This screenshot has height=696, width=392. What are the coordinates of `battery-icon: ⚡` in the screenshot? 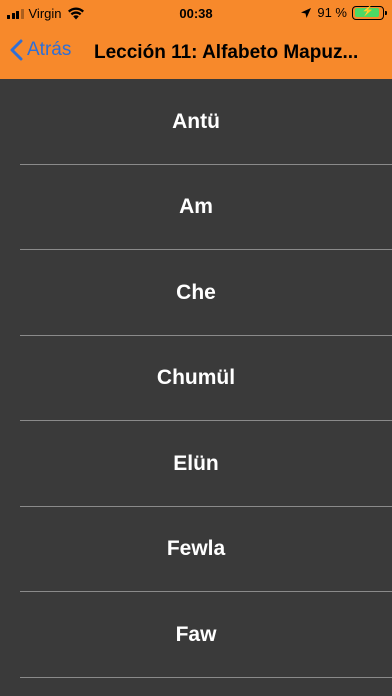 It's located at (369, 12).